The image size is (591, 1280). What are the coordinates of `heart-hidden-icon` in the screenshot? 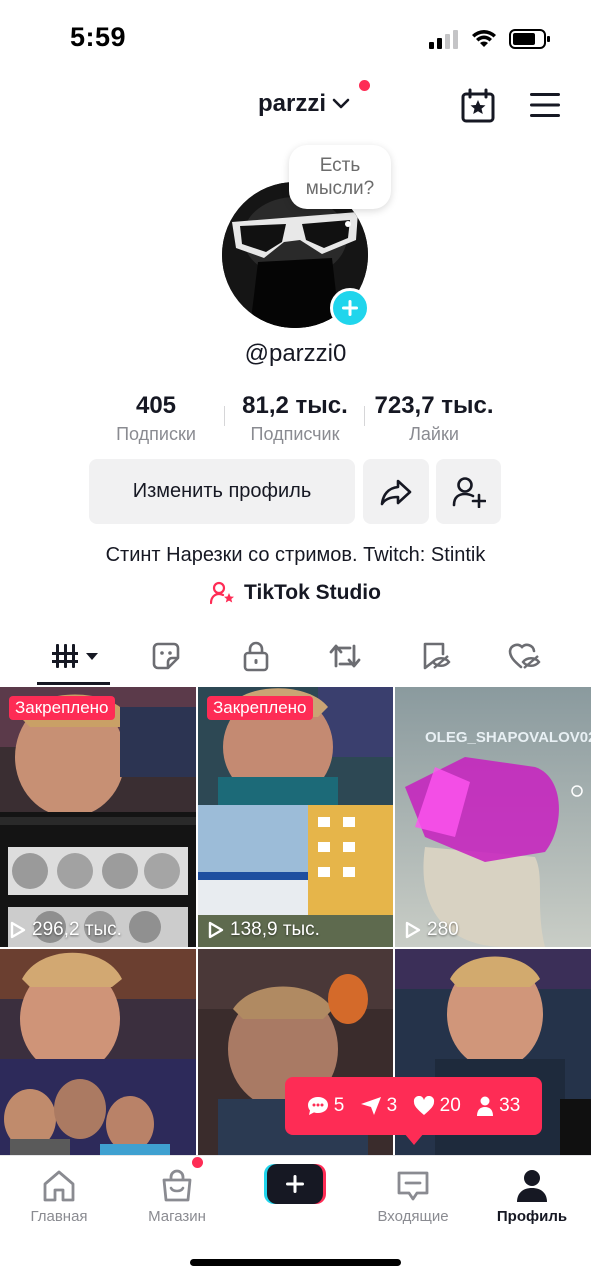 It's located at (524, 656).